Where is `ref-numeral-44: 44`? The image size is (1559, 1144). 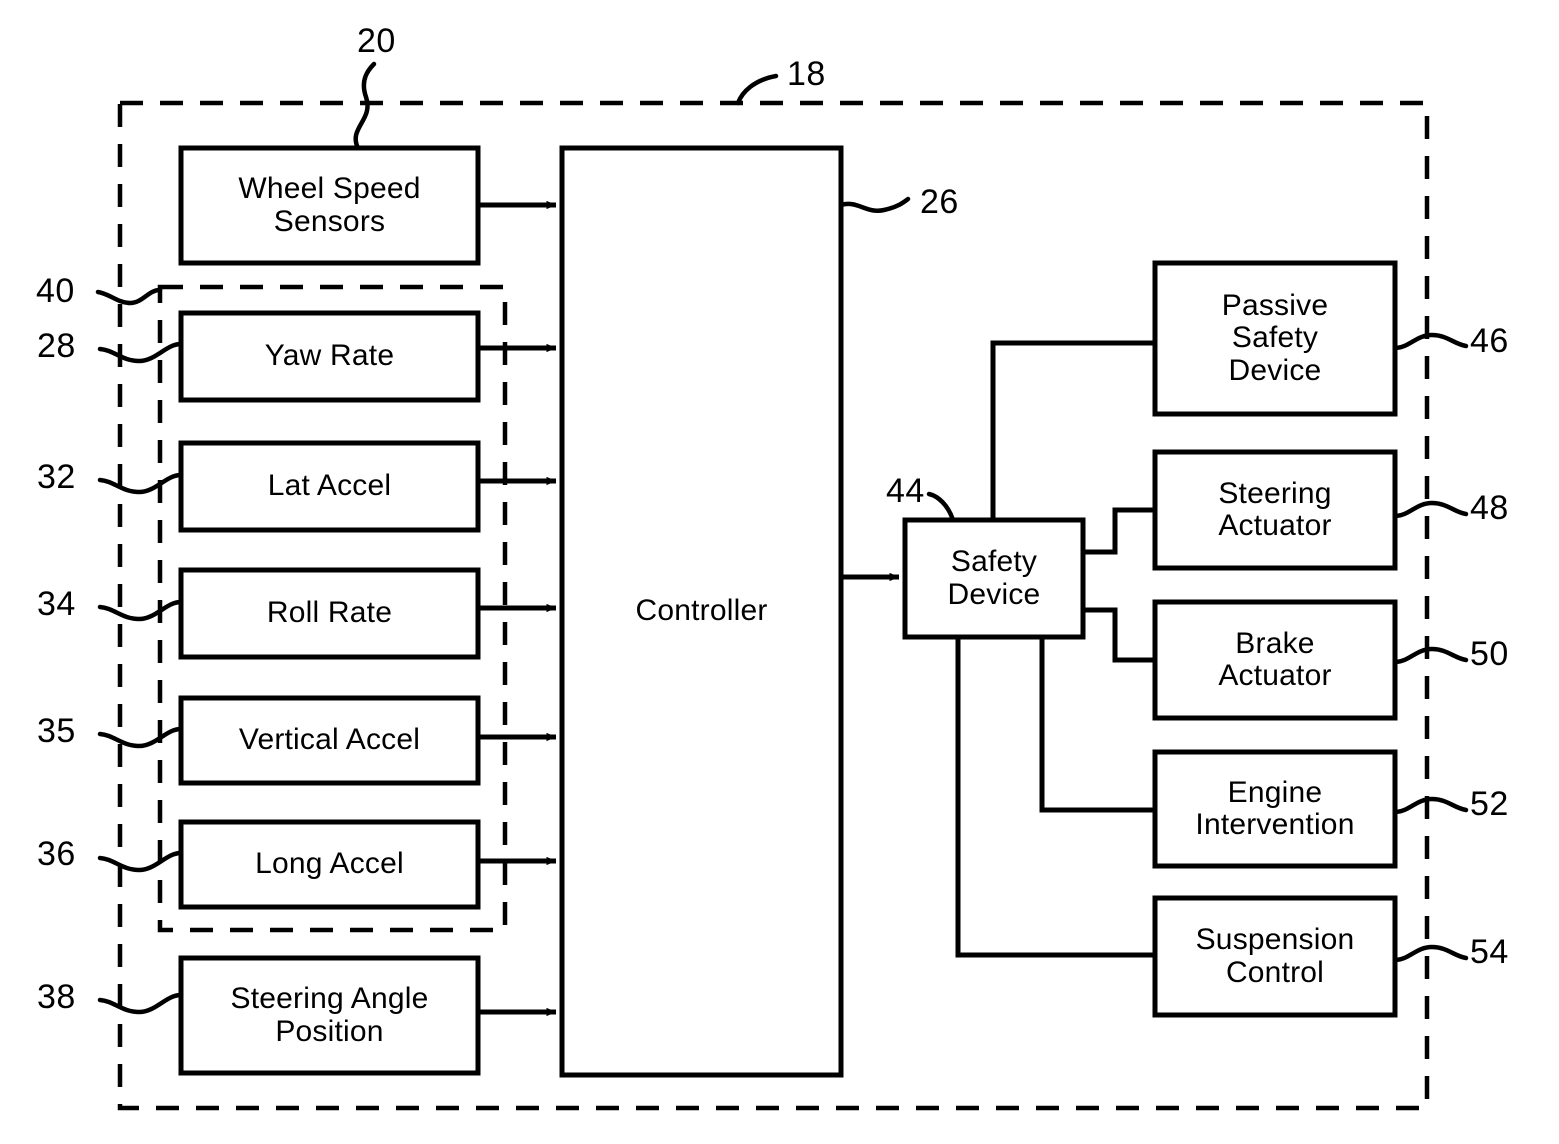 ref-numeral-44: 44 is located at coordinates (905, 491).